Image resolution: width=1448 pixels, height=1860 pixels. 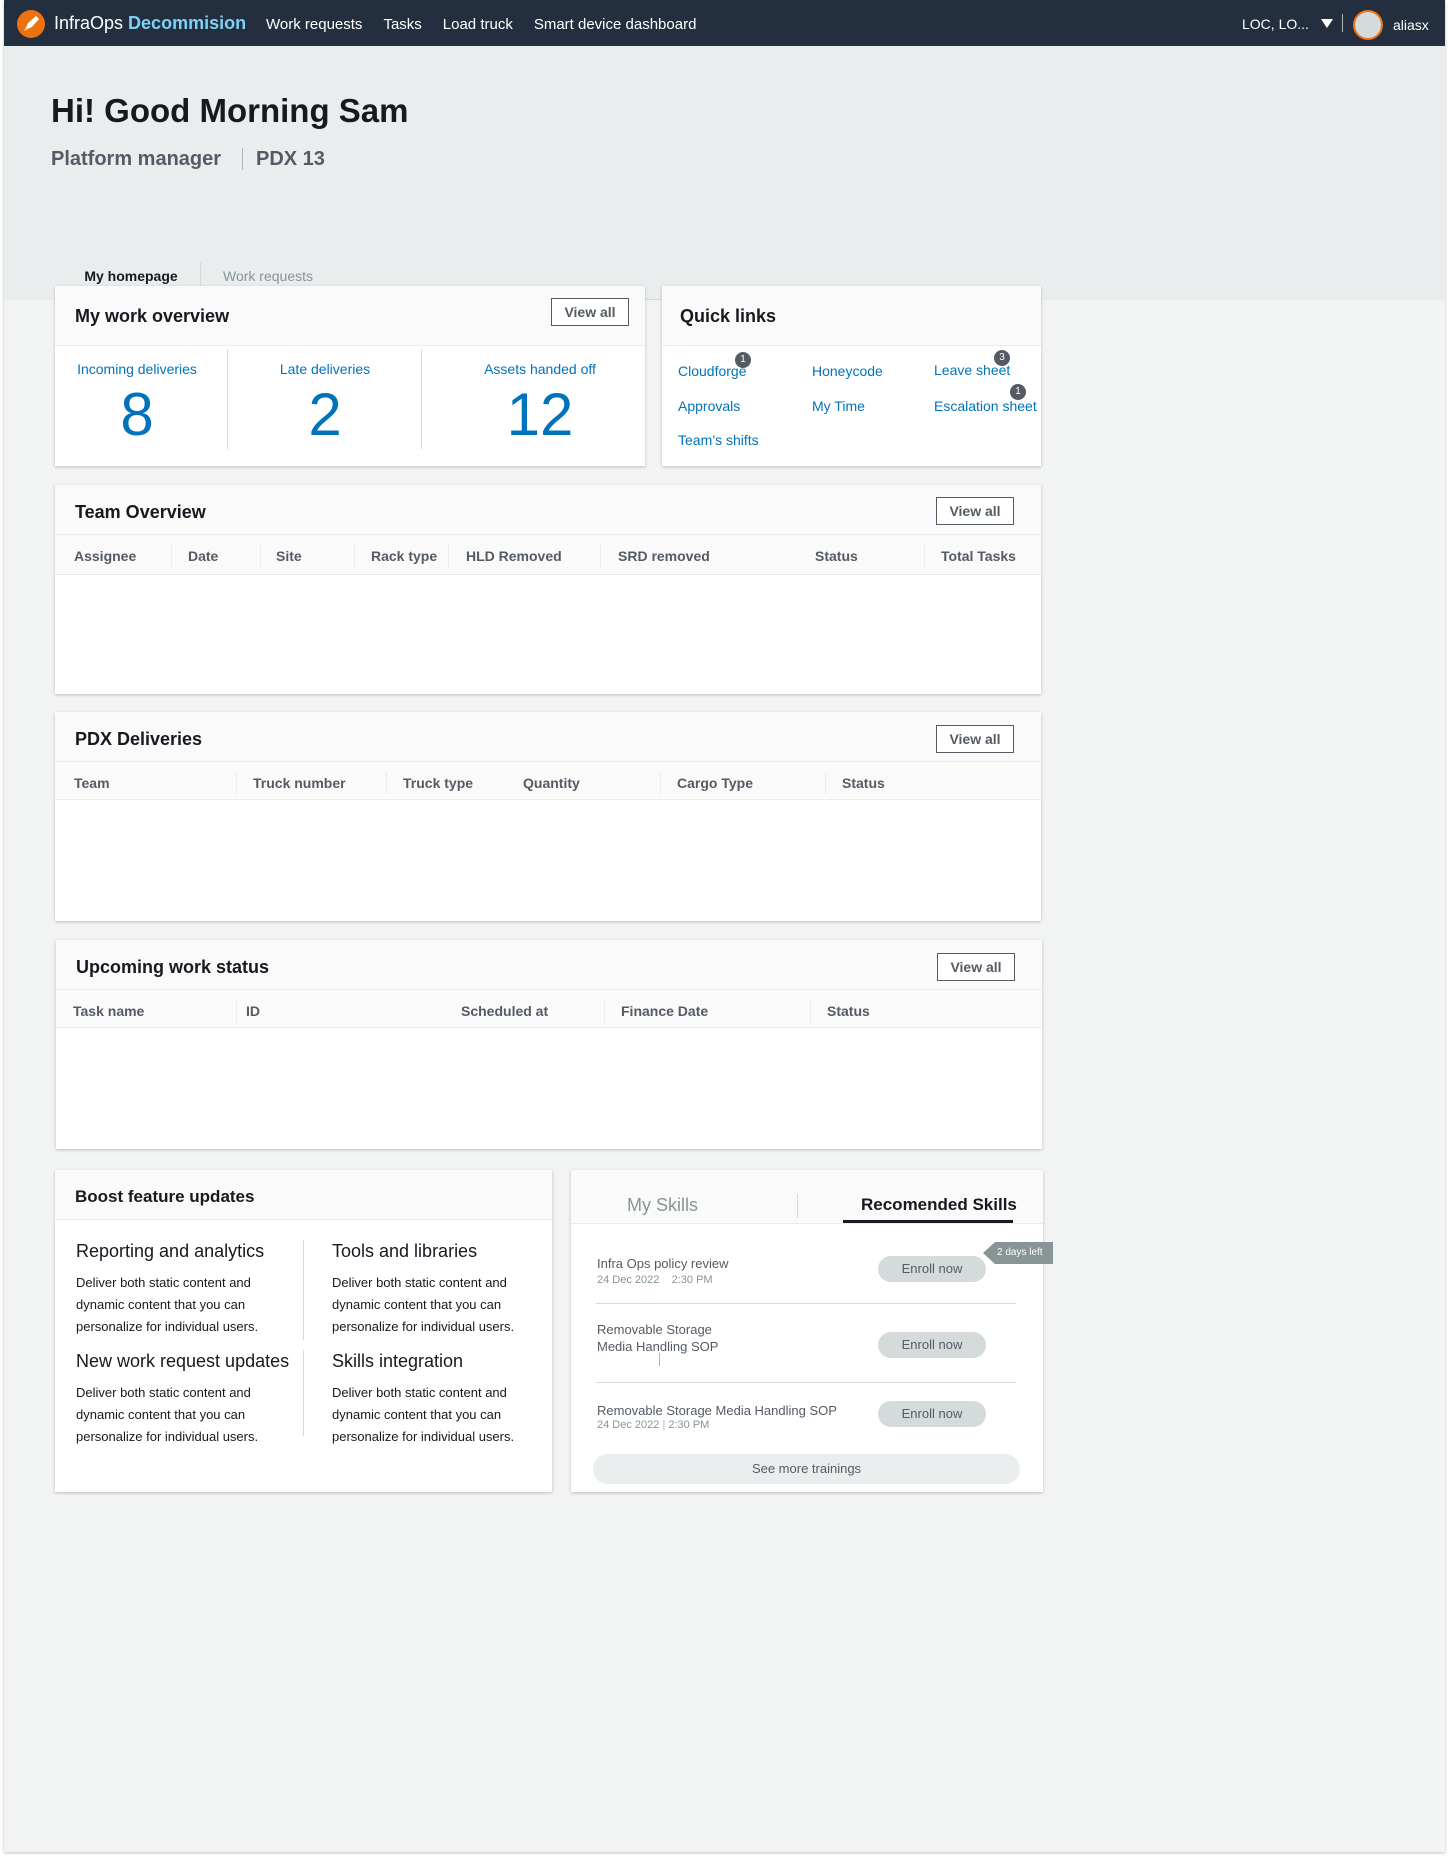 What do you see at coordinates (203, 556) in the screenshot?
I see `column-header: Date` at bounding box center [203, 556].